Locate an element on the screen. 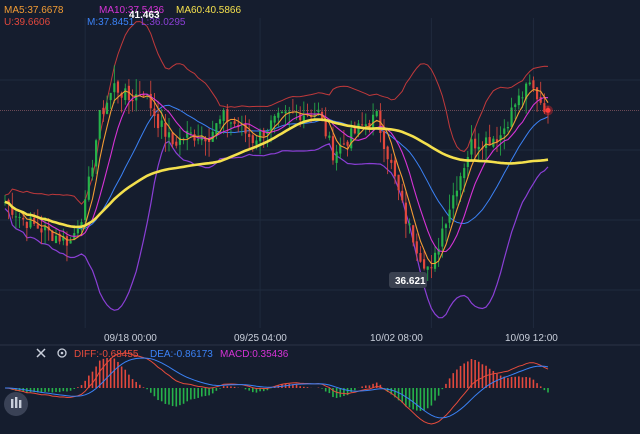 This screenshot has width=640, height=434. legend-dea: DEA:-0.86173 is located at coordinates (181, 354).